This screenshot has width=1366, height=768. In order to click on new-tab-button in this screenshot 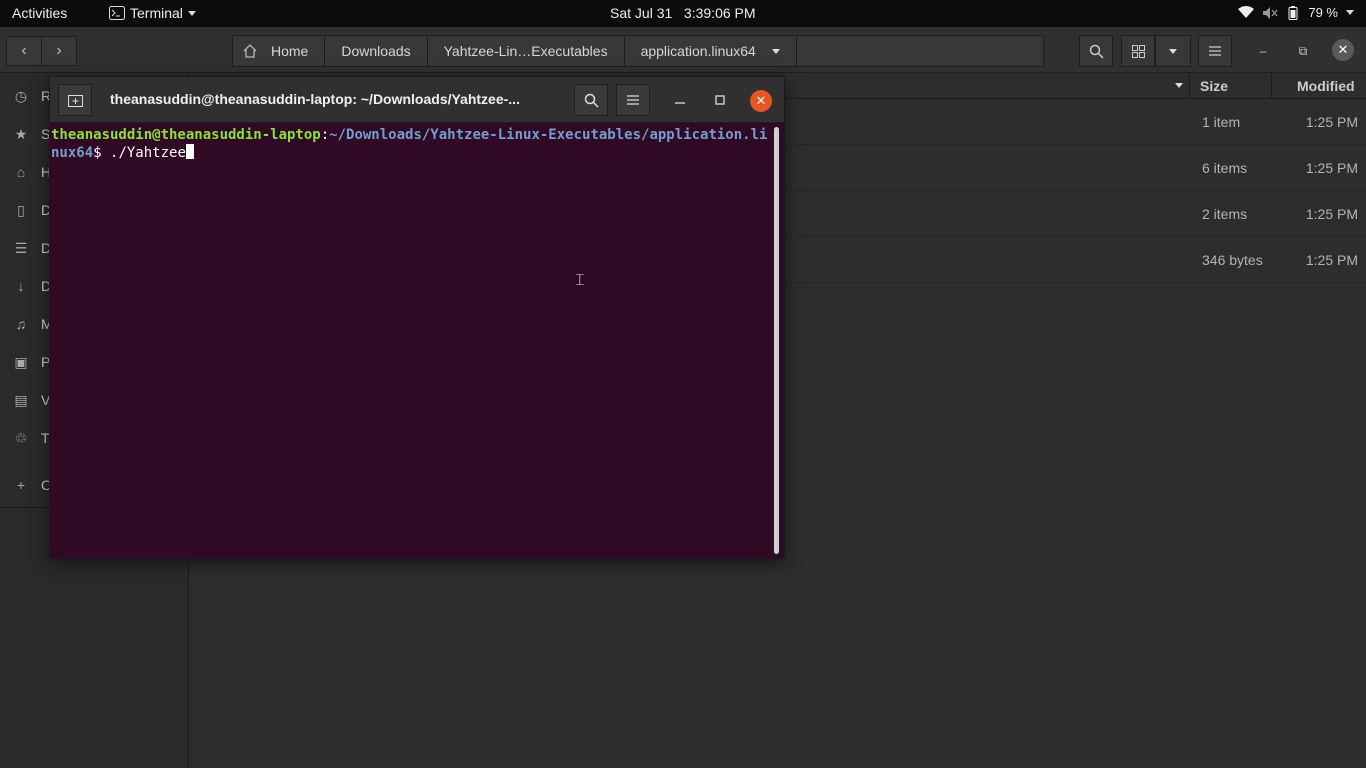, I will do `click(75, 100)`.